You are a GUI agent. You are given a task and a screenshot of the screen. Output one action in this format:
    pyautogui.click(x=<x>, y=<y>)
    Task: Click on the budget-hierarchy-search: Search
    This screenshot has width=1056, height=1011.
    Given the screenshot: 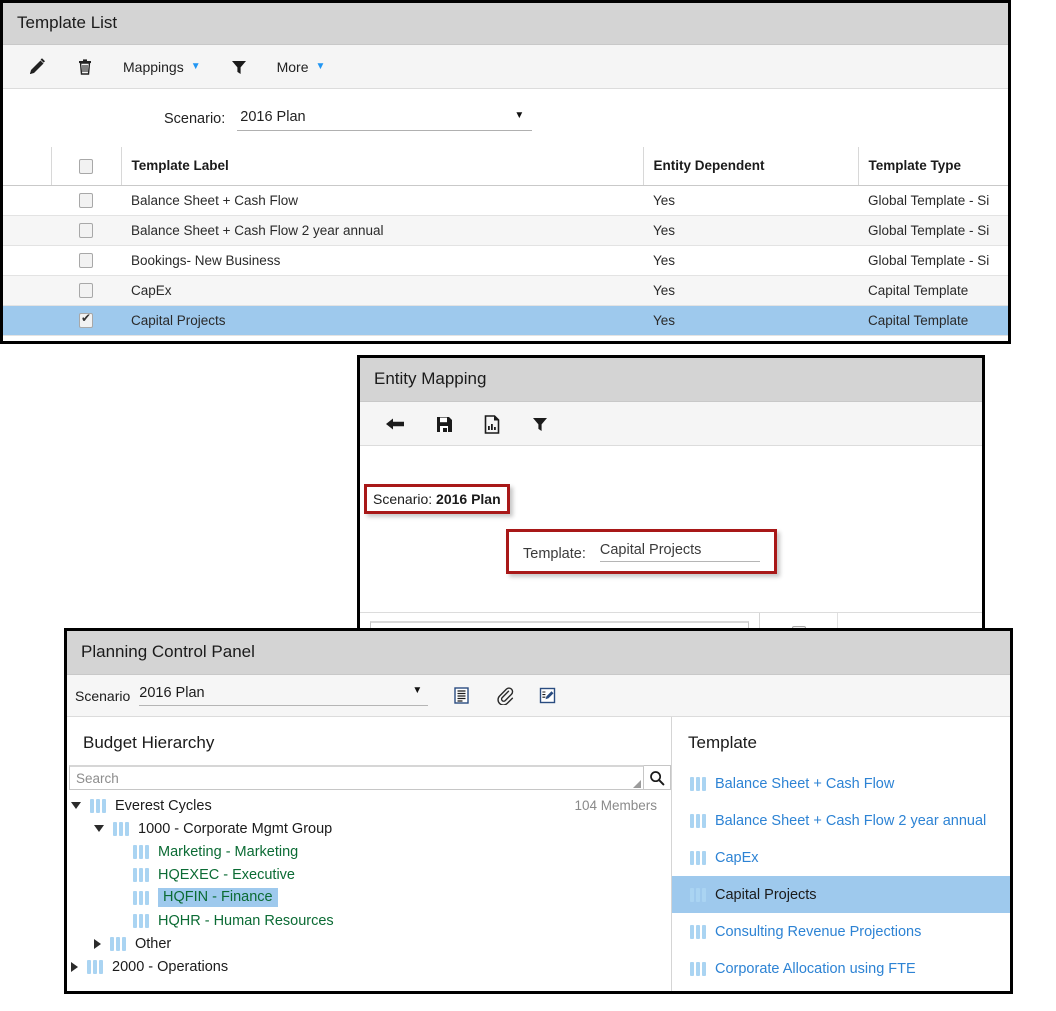 What is the action you would take?
    pyautogui.click(x=370, y=777)
    